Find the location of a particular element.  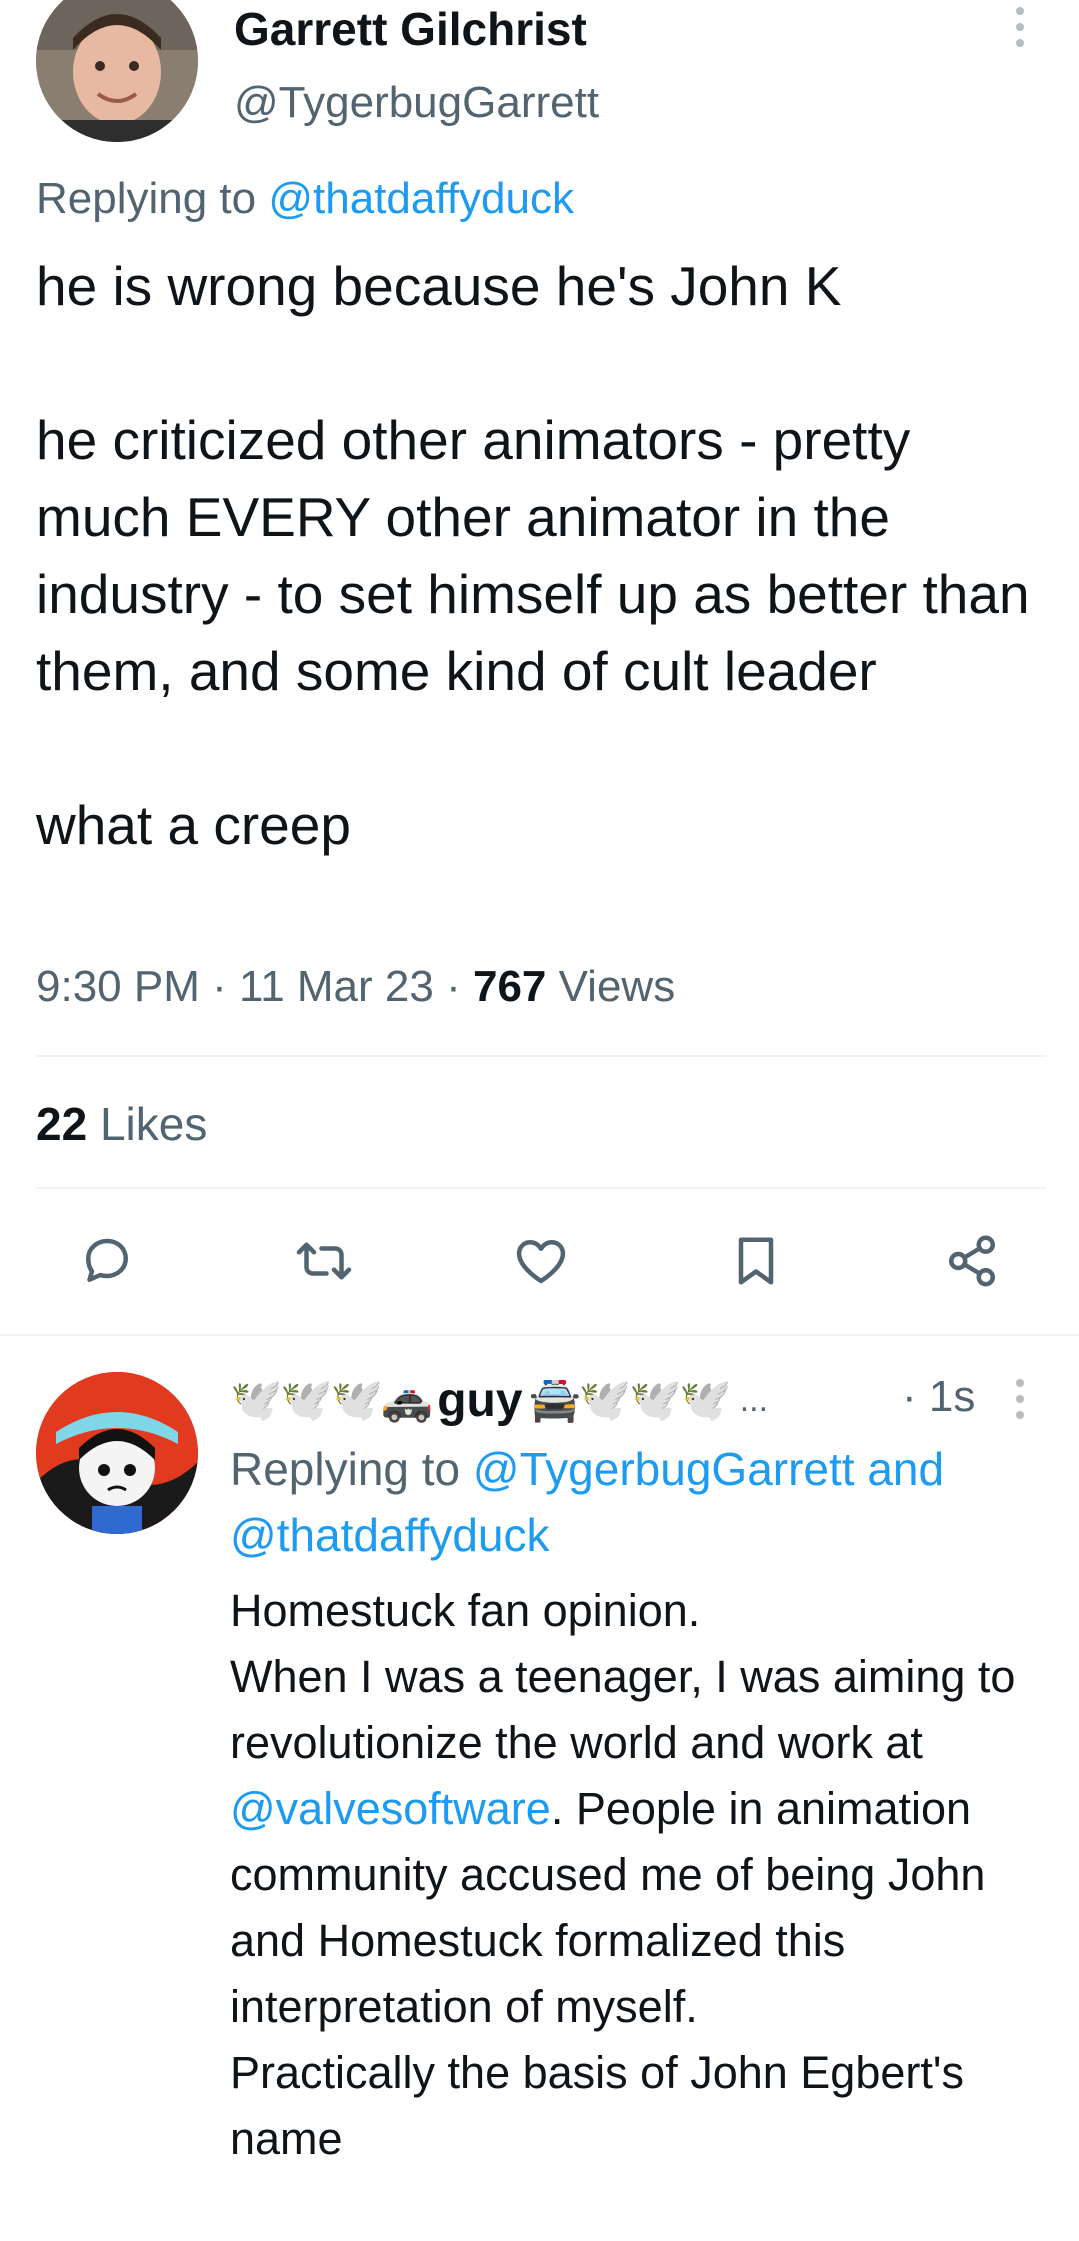

author-handle: @TygerbugGarrett is located at coordinates (416, 103).